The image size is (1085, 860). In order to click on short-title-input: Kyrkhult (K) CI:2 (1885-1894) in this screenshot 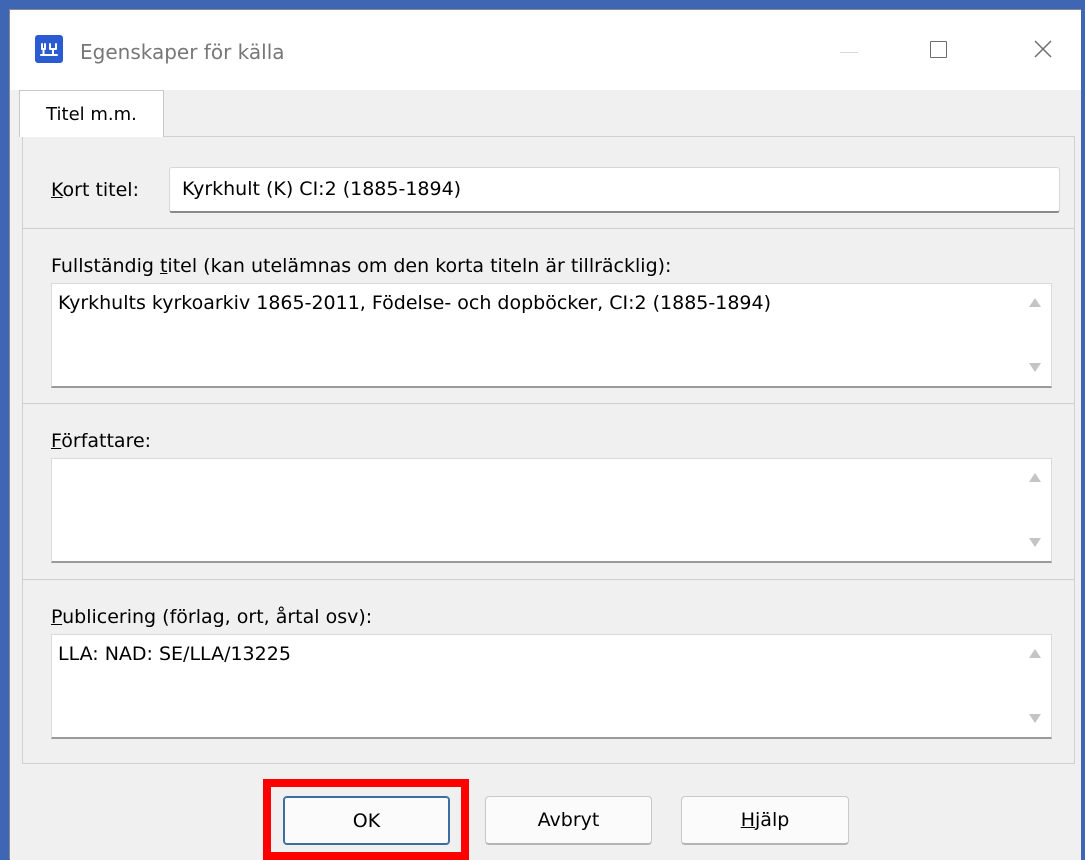, I will do `click(614, 190)`.